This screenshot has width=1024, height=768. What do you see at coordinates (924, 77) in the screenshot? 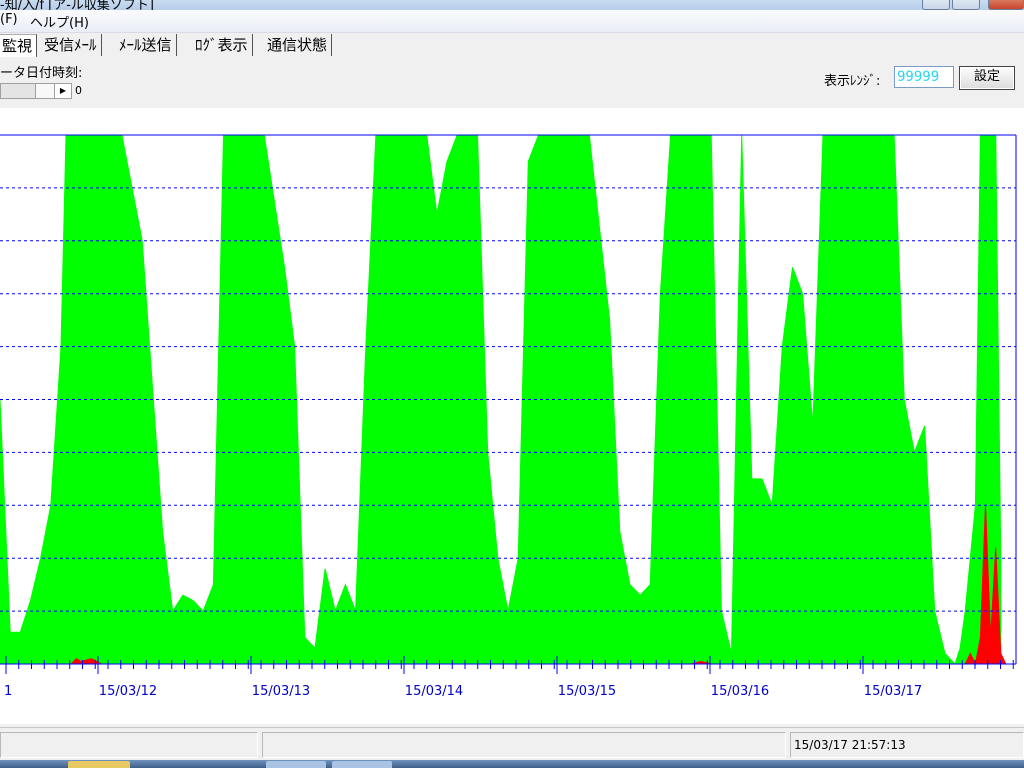
I see `range-input: 99999` at bounding box center [924, 77].